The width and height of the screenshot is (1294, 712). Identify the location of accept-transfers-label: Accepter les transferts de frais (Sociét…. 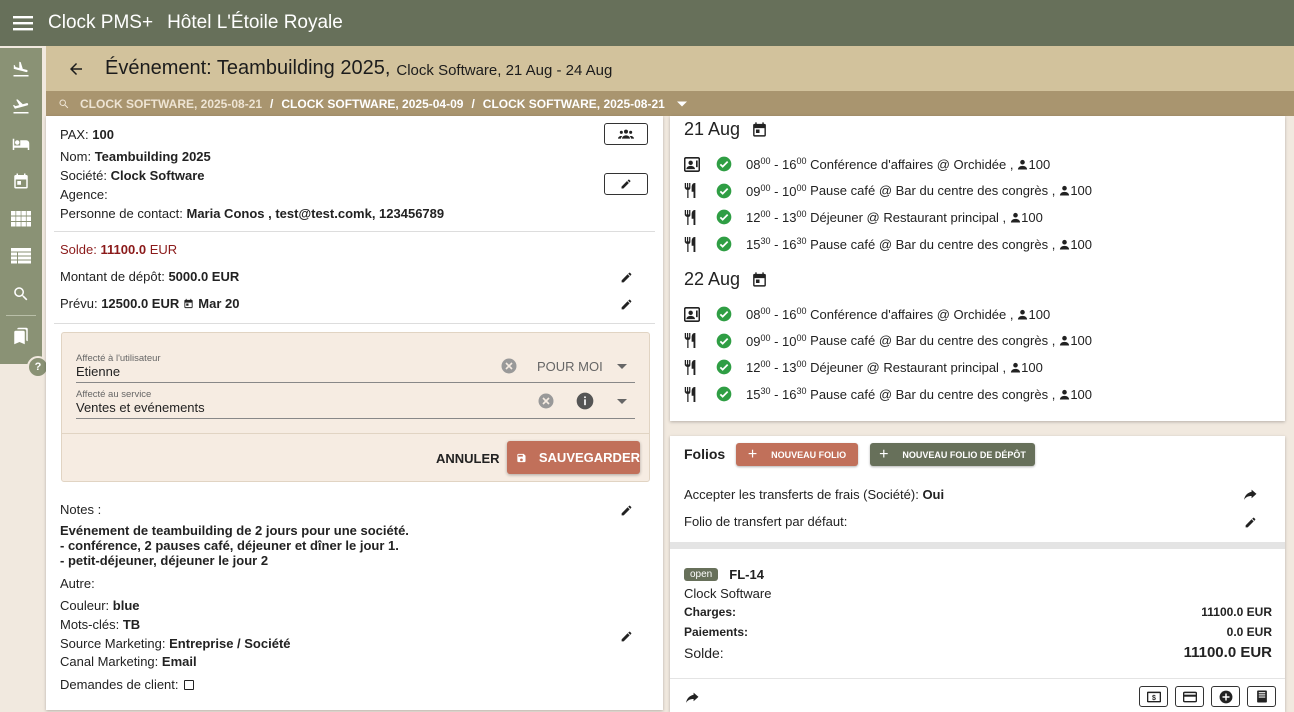
(801, 494).